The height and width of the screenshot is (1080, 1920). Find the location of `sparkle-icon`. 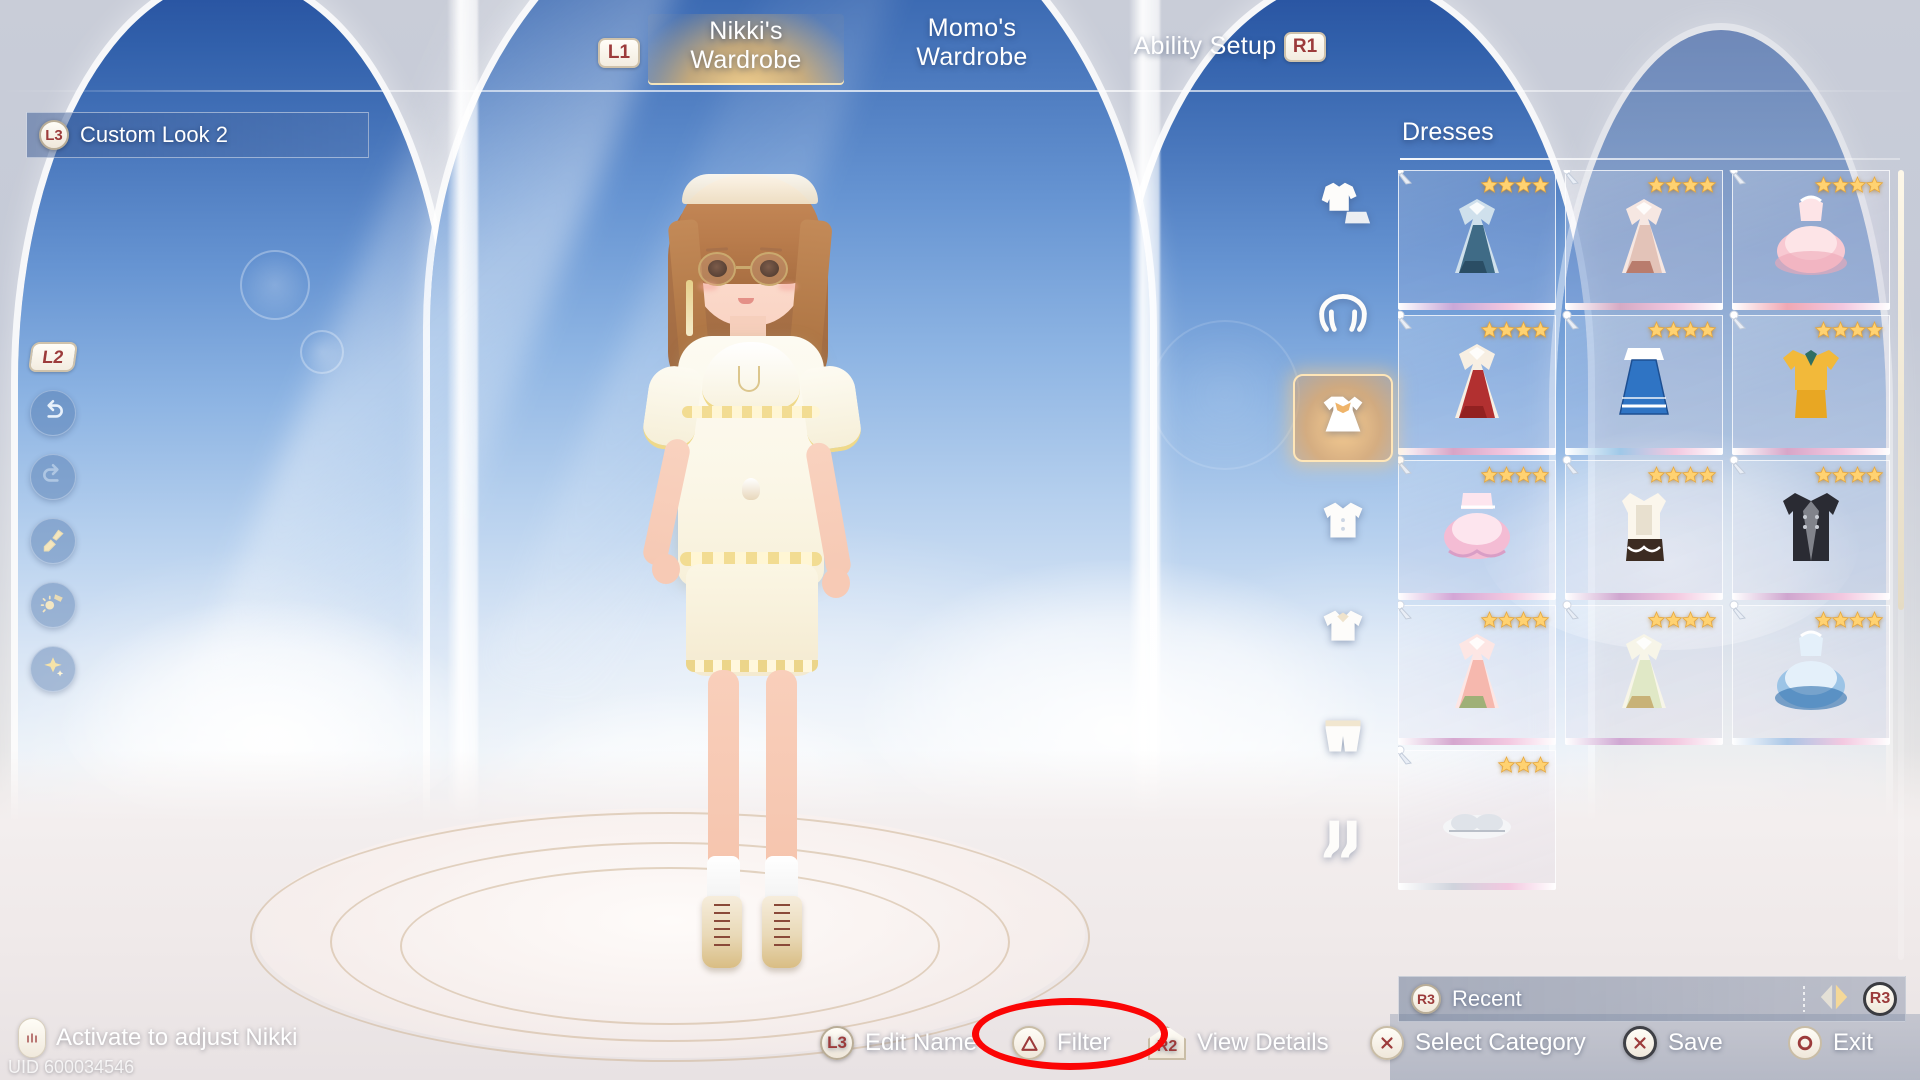

sparkle-icon is located at coordinates (53, 669).